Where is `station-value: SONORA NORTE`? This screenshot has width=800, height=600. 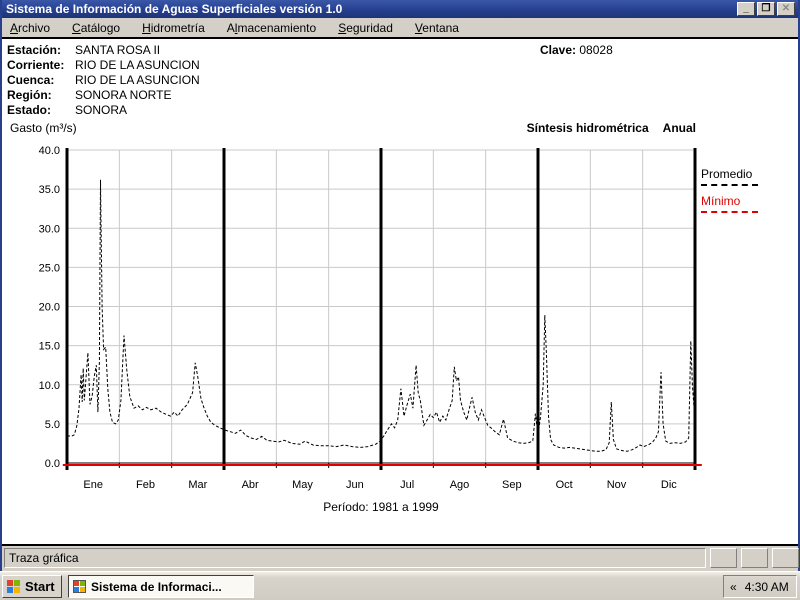
station-value: SONORA NORTE is located at coordinates (123, 95).